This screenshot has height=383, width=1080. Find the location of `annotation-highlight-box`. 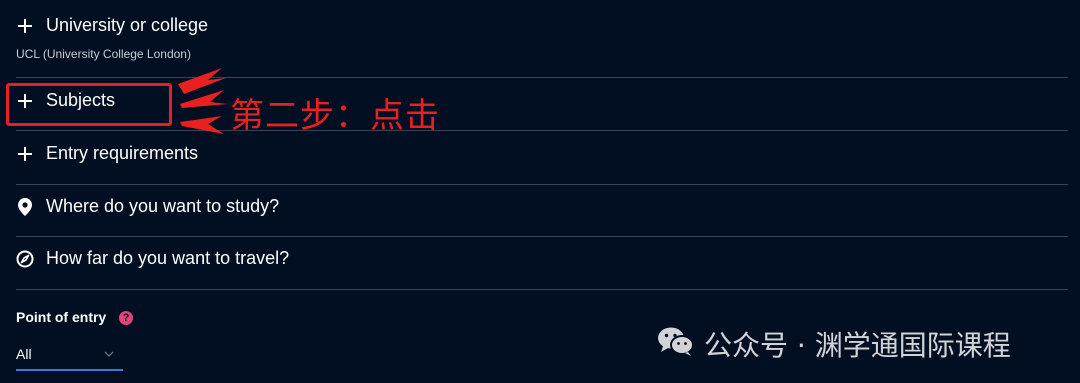

annotation-highlight-box is located at coordinates (89, 104).